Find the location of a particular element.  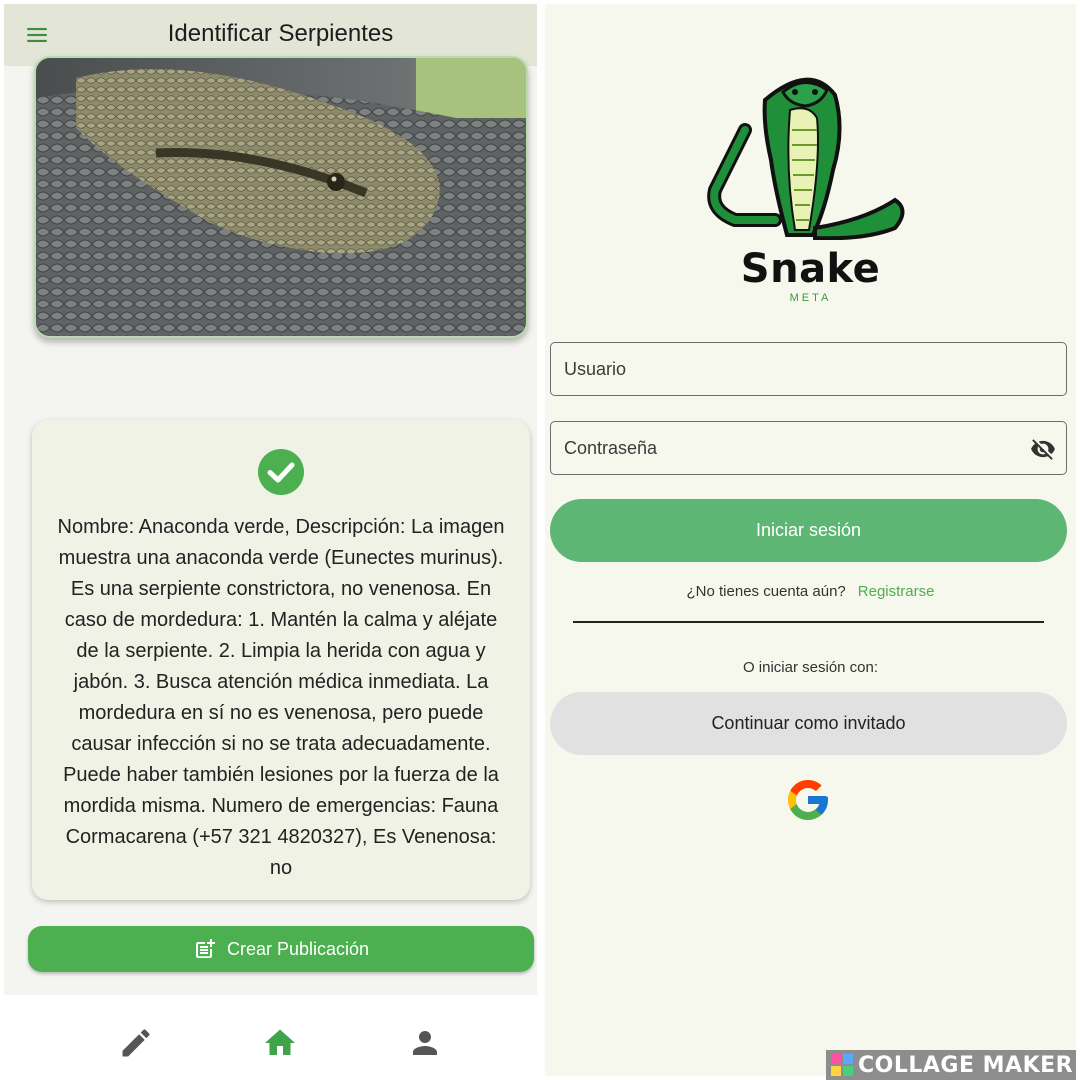

username-field is located at coordinates (808, 369).